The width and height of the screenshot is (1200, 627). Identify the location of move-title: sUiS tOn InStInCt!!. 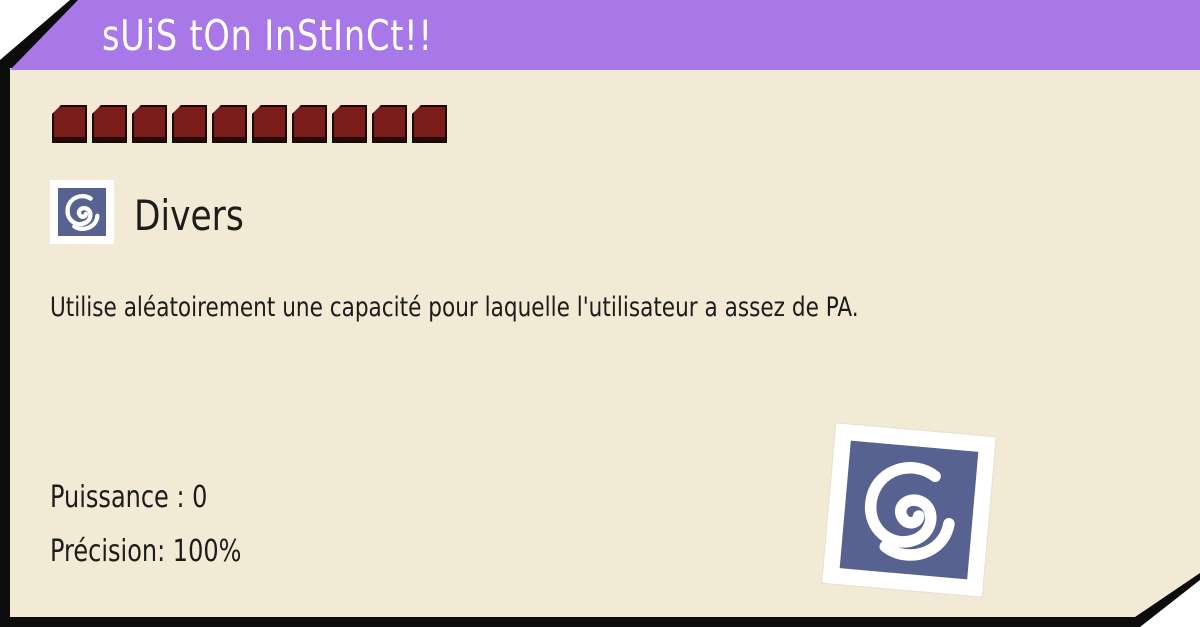
(267, 35).